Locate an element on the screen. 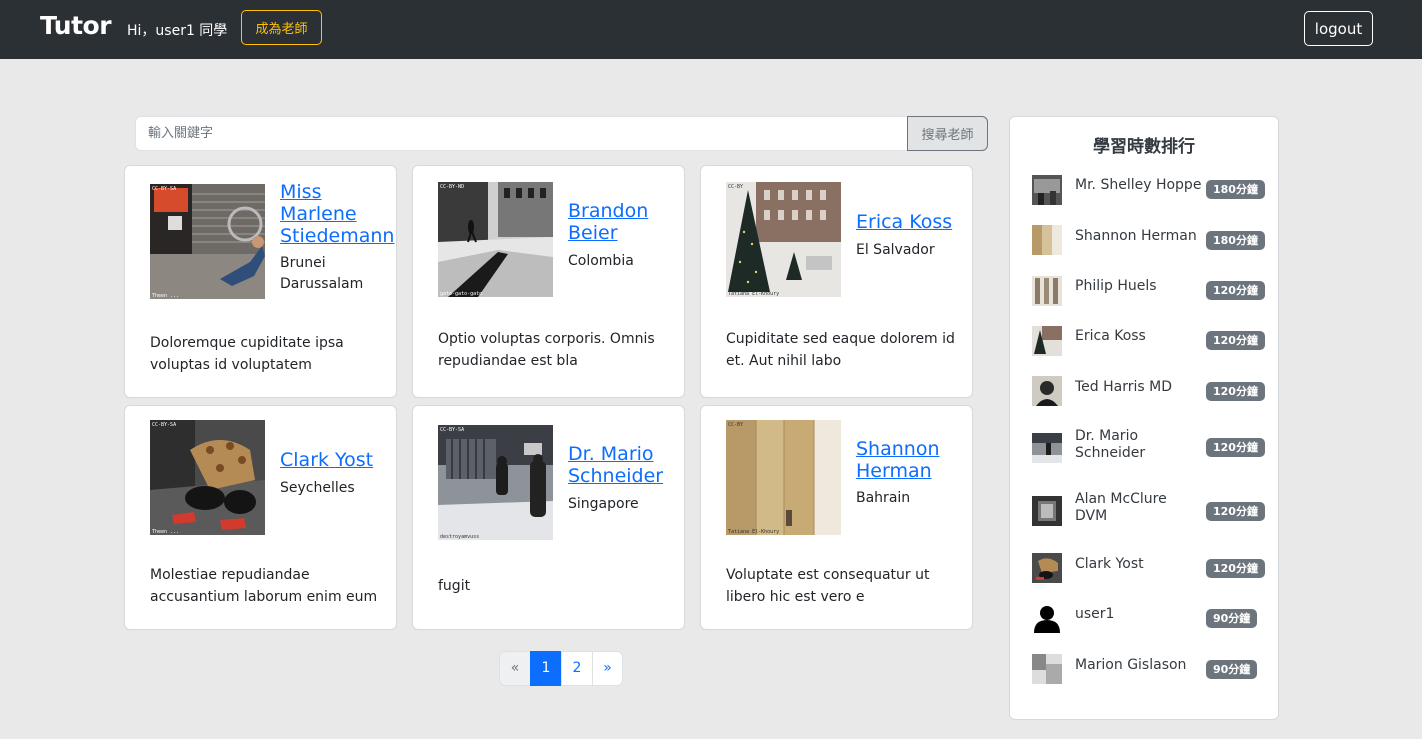  svg-text: gato-gato-gato is located at coordinates (461, 294).